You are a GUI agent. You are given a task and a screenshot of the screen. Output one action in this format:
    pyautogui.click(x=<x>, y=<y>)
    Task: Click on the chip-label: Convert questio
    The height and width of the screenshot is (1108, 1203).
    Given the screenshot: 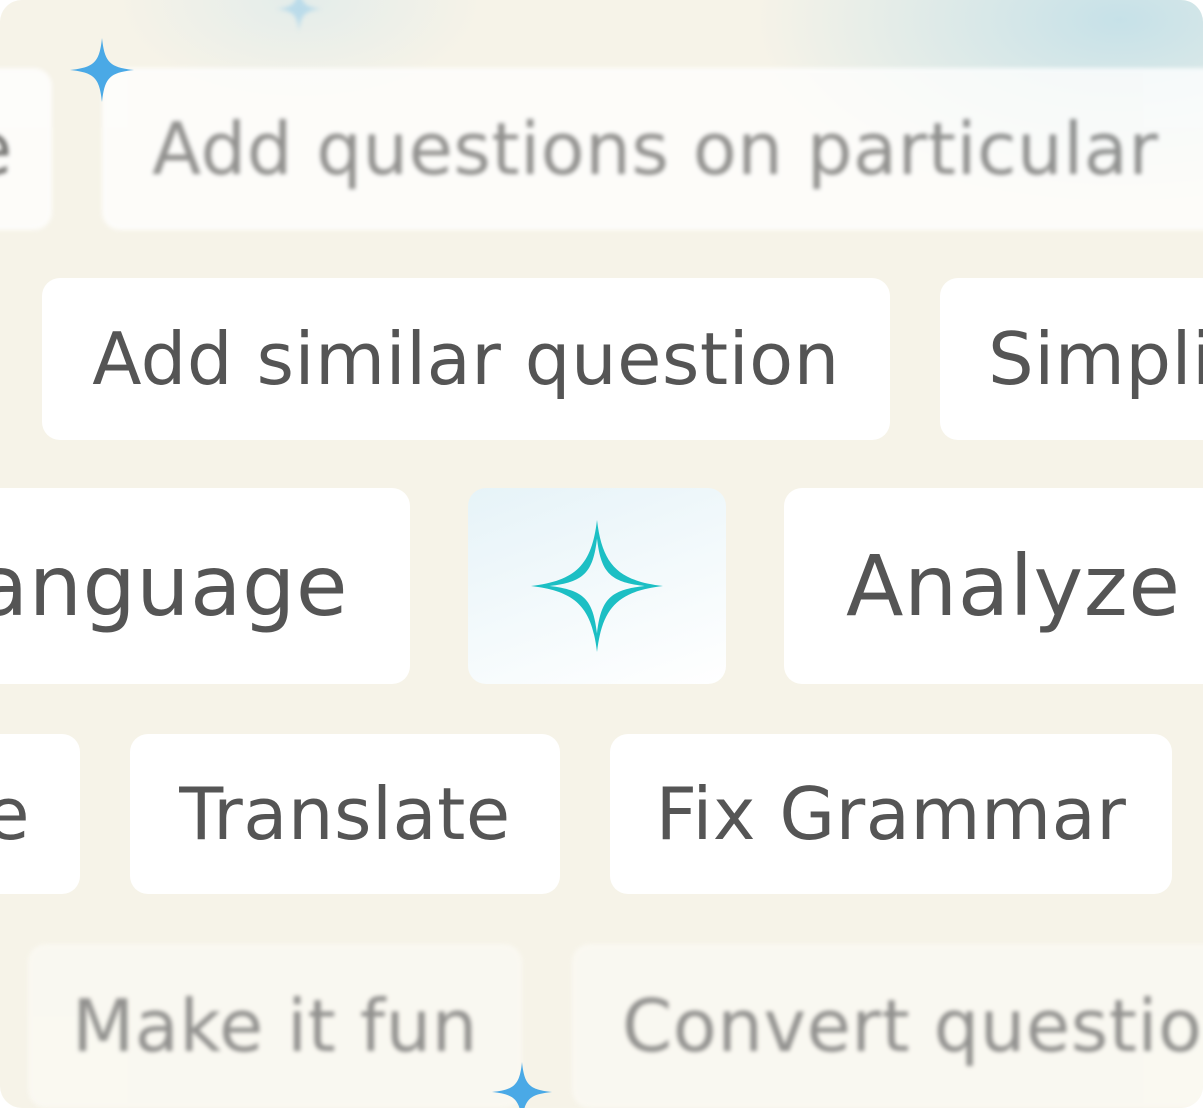 What is the action you would take?
    pyautogui.click(x=912, y=1026)
    